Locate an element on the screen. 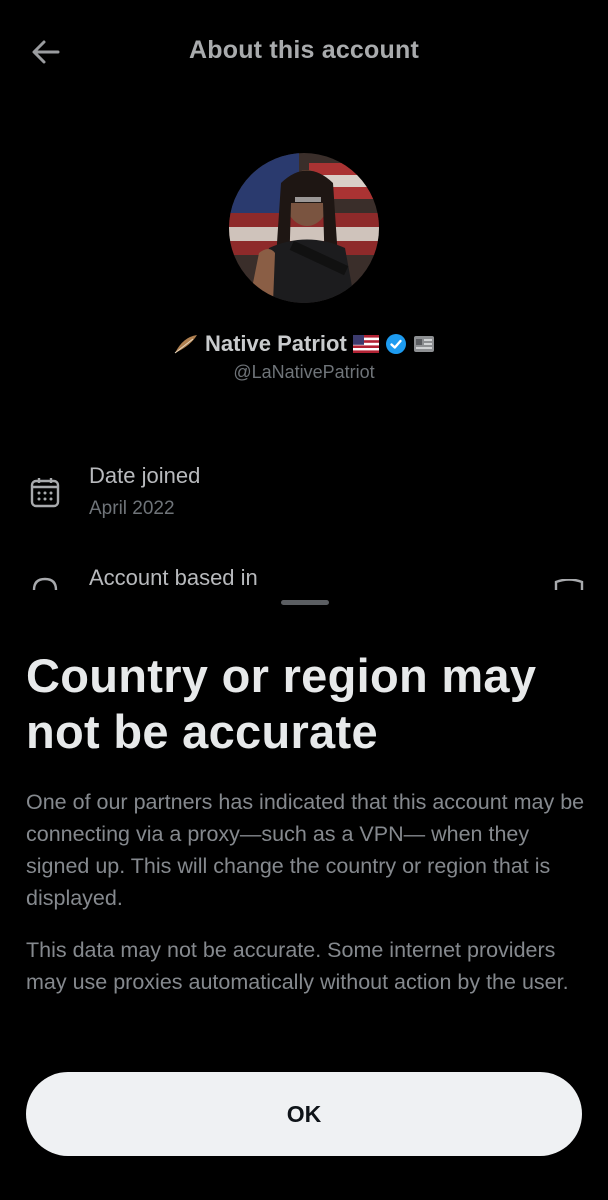 The image size is (608, 1200). display-name-row: Native Patriot is located at coordinates (304, 343).